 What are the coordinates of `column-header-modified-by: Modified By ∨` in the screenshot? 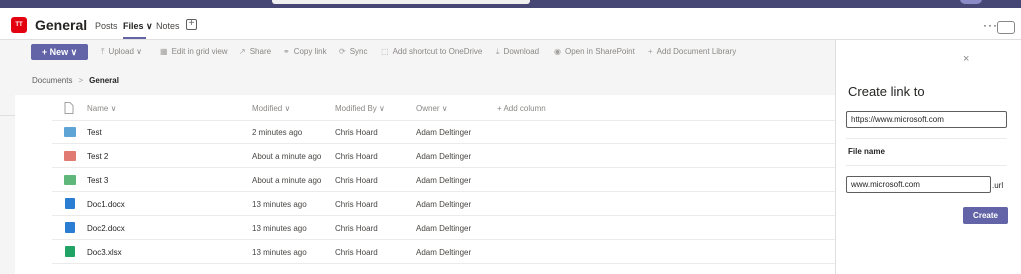 It's located at (360, 108).